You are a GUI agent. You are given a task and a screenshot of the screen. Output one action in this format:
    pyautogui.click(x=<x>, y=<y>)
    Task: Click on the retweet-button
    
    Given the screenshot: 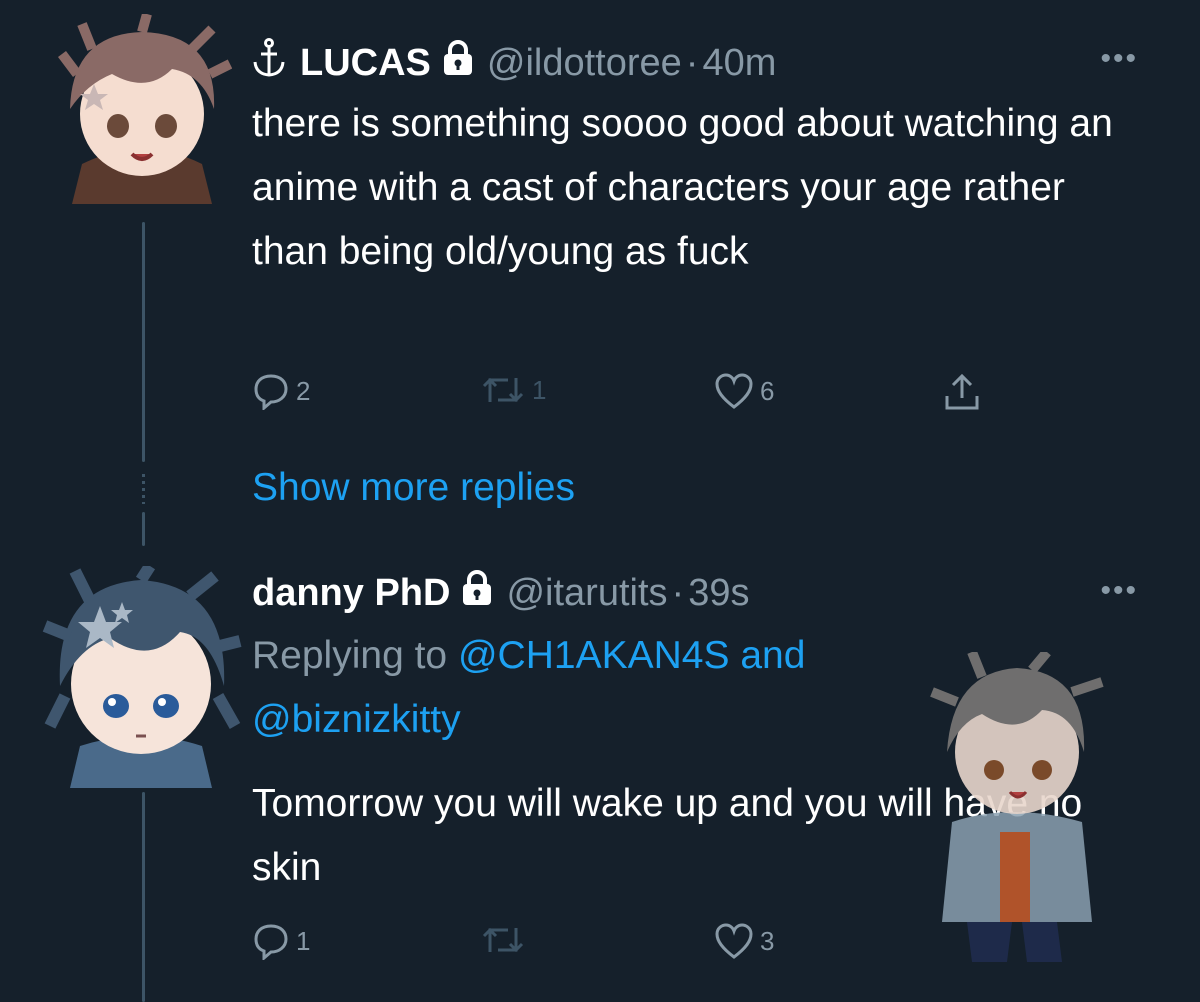 What is the action you would take?
    pyautogui.click(x=503, y=940)
    